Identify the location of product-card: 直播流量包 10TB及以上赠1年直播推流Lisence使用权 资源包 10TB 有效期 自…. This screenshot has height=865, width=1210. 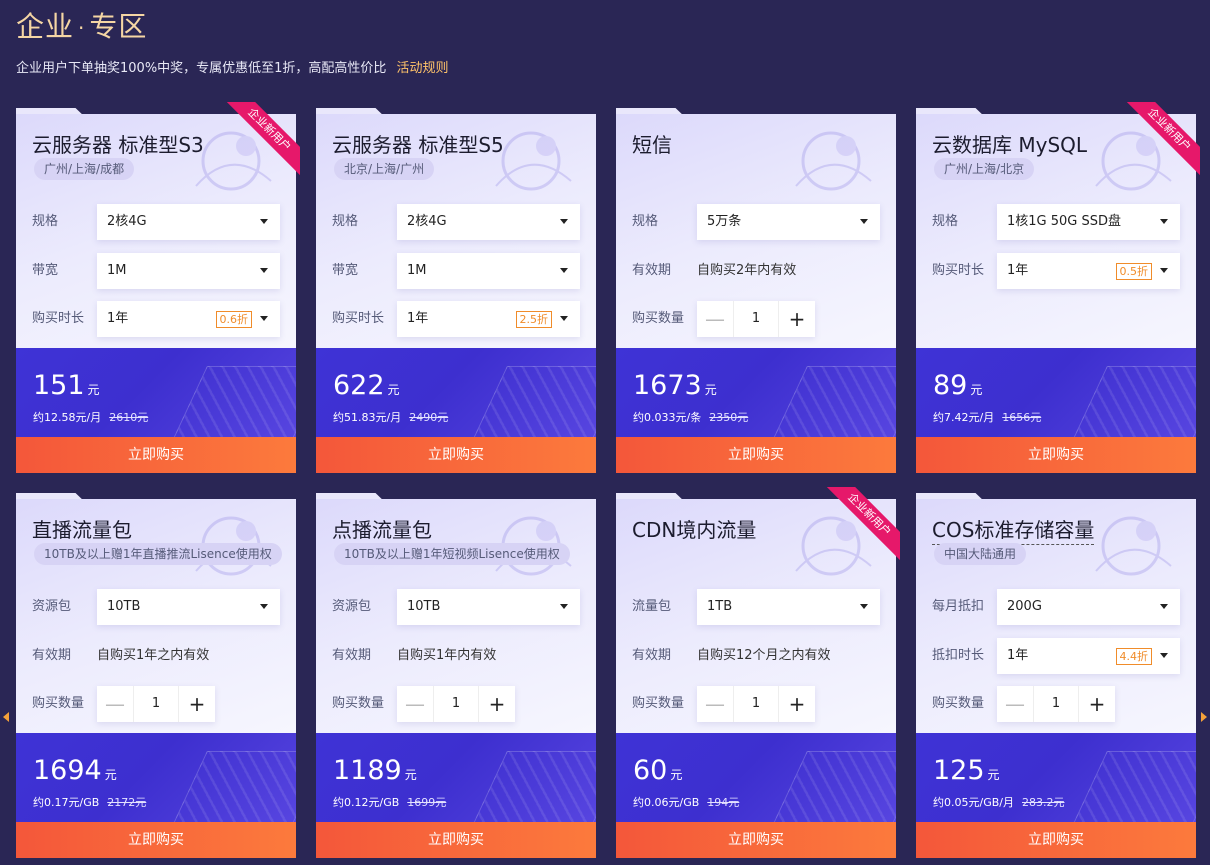
(156, 675).